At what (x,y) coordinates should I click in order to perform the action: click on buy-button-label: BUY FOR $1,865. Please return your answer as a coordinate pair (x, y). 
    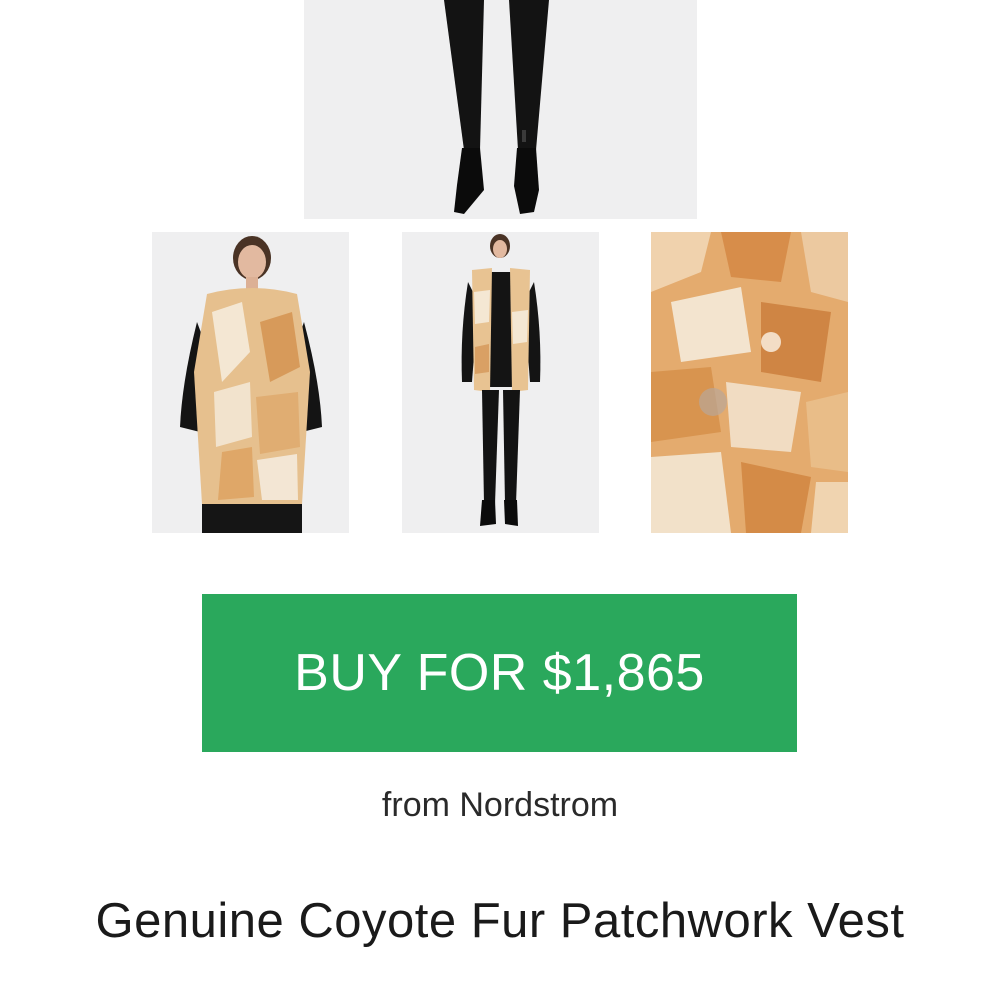
    Looking at the image, I should click on (499, 673).